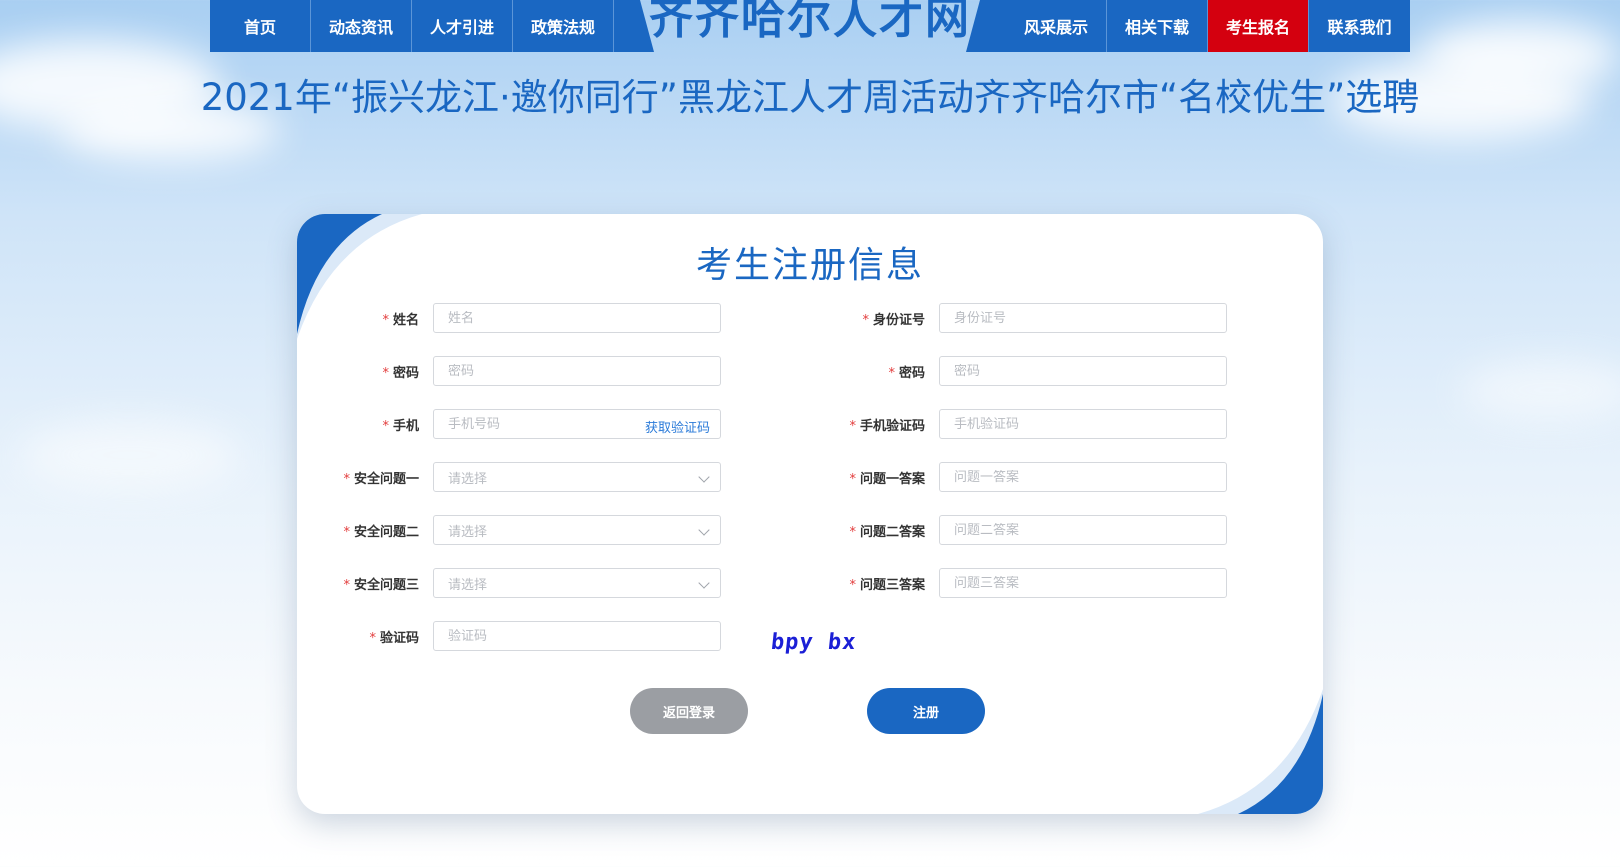 The height and width of the screenshot is (867, 1620). Describe the element at coordinates (814, 642) in the screenshot. I see `captcha-image: bpy bx` at that location.